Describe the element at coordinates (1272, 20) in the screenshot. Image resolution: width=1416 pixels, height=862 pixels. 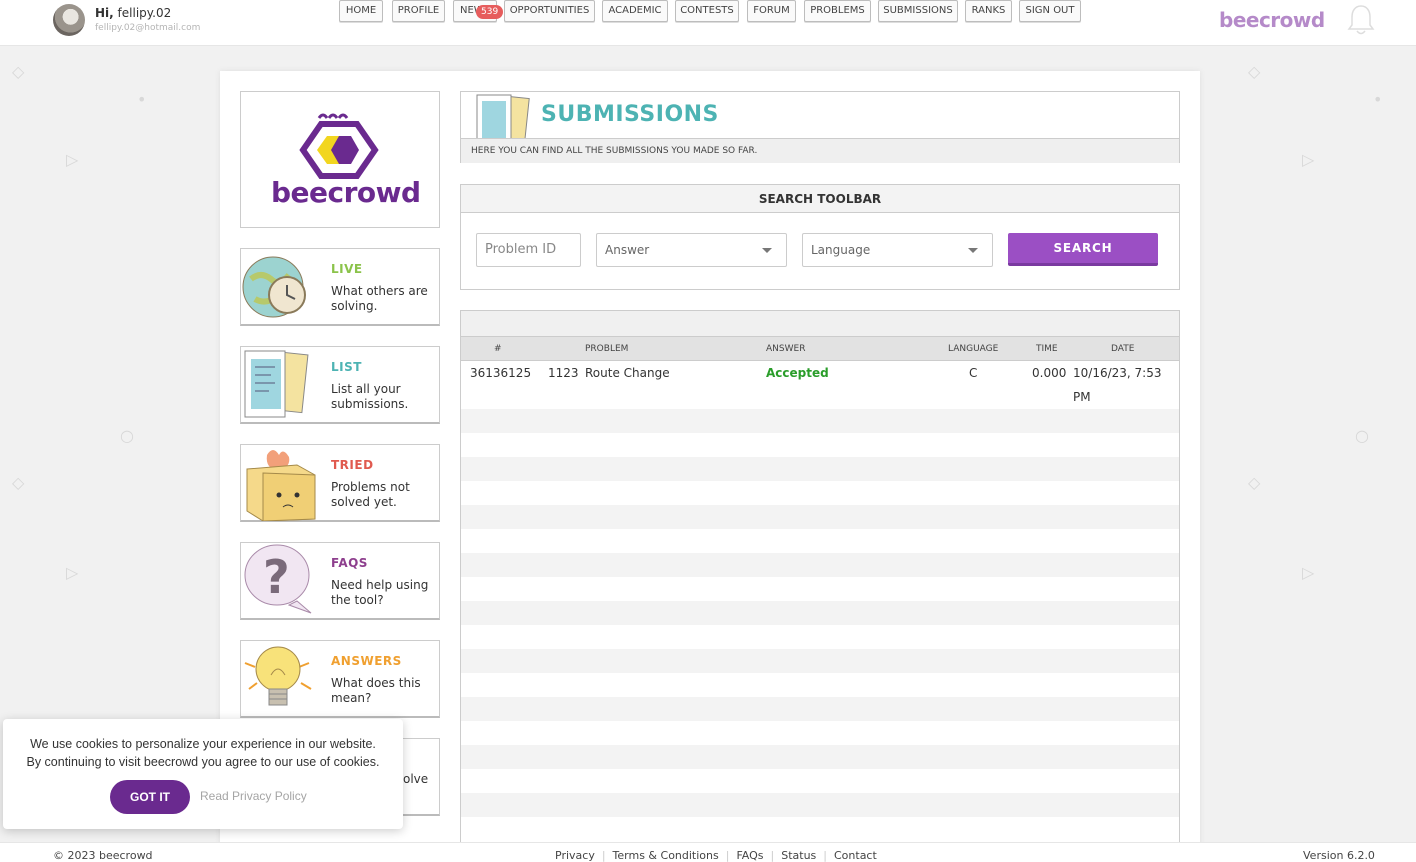
I see `brand-logo: beecrowd` at that location.